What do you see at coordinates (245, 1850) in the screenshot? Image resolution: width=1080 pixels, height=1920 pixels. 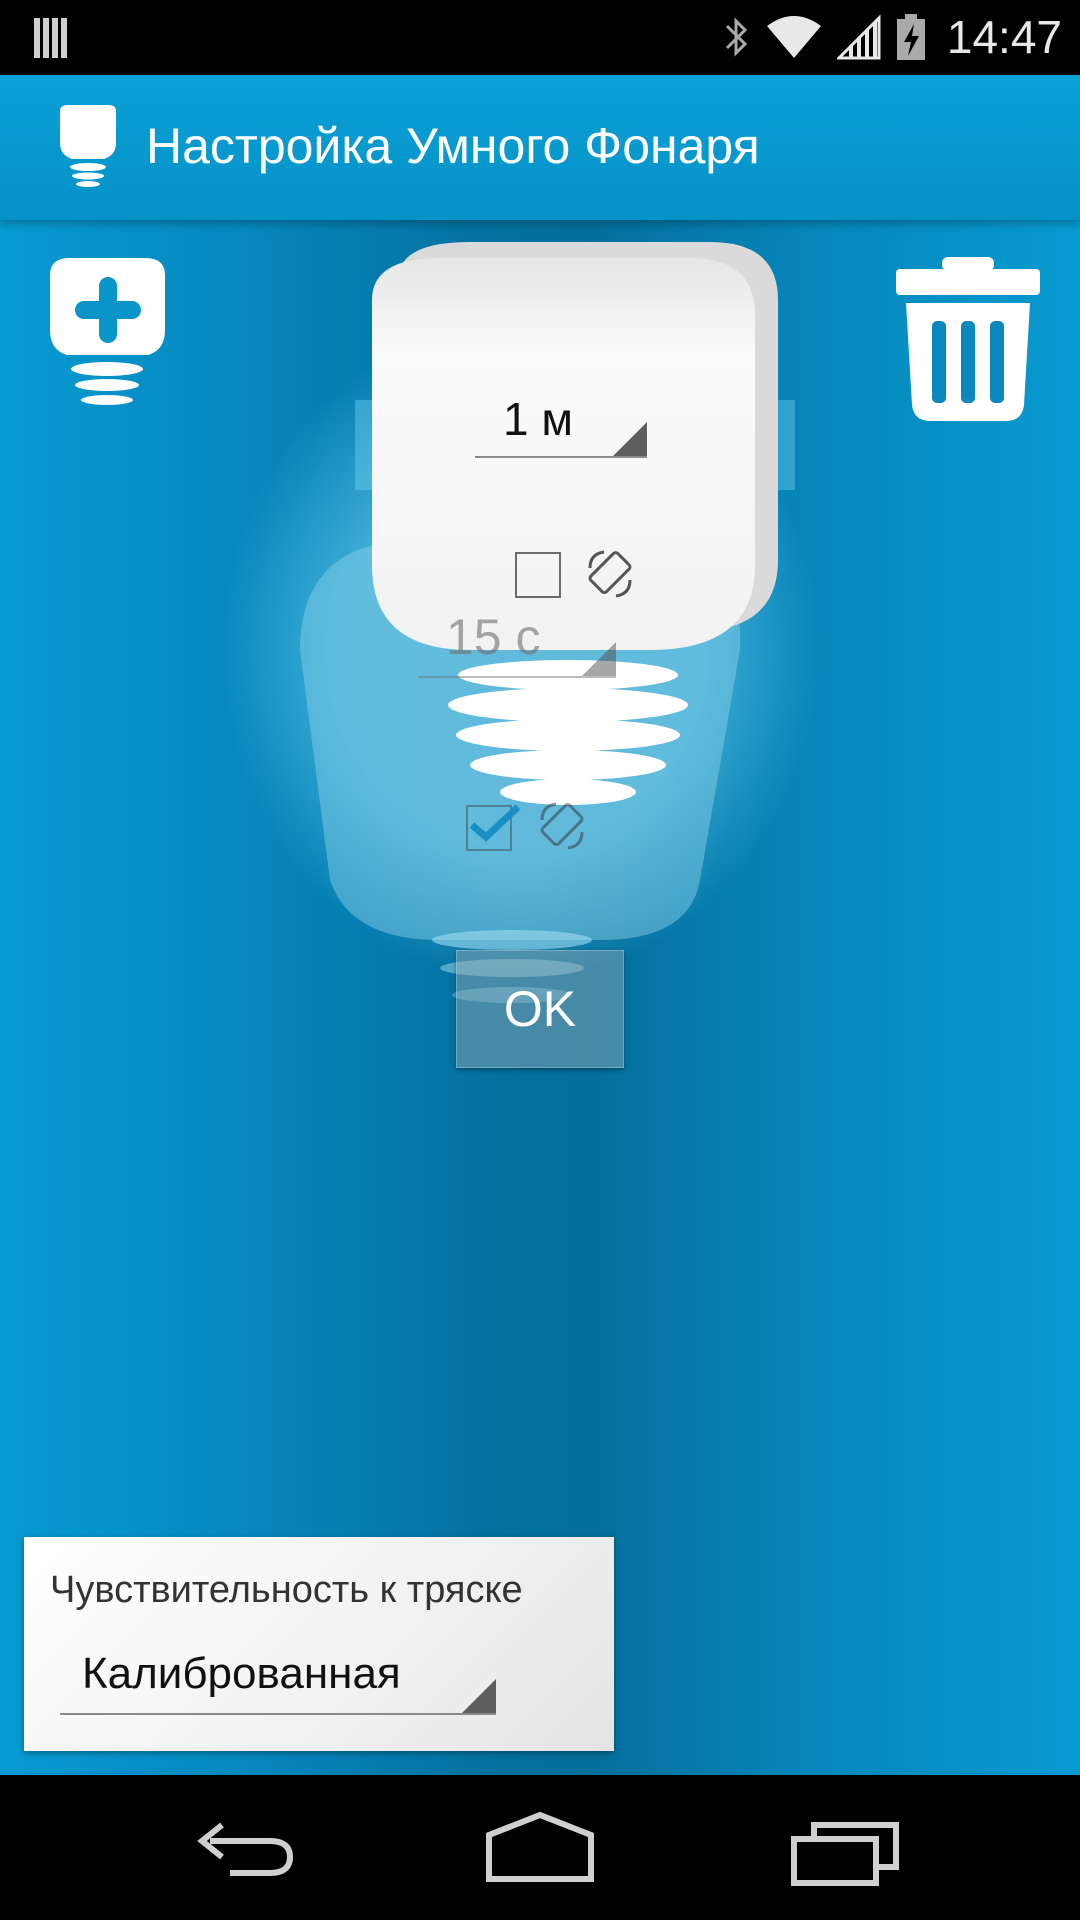 I see `back-icon` at bounding box center [245, 1850].